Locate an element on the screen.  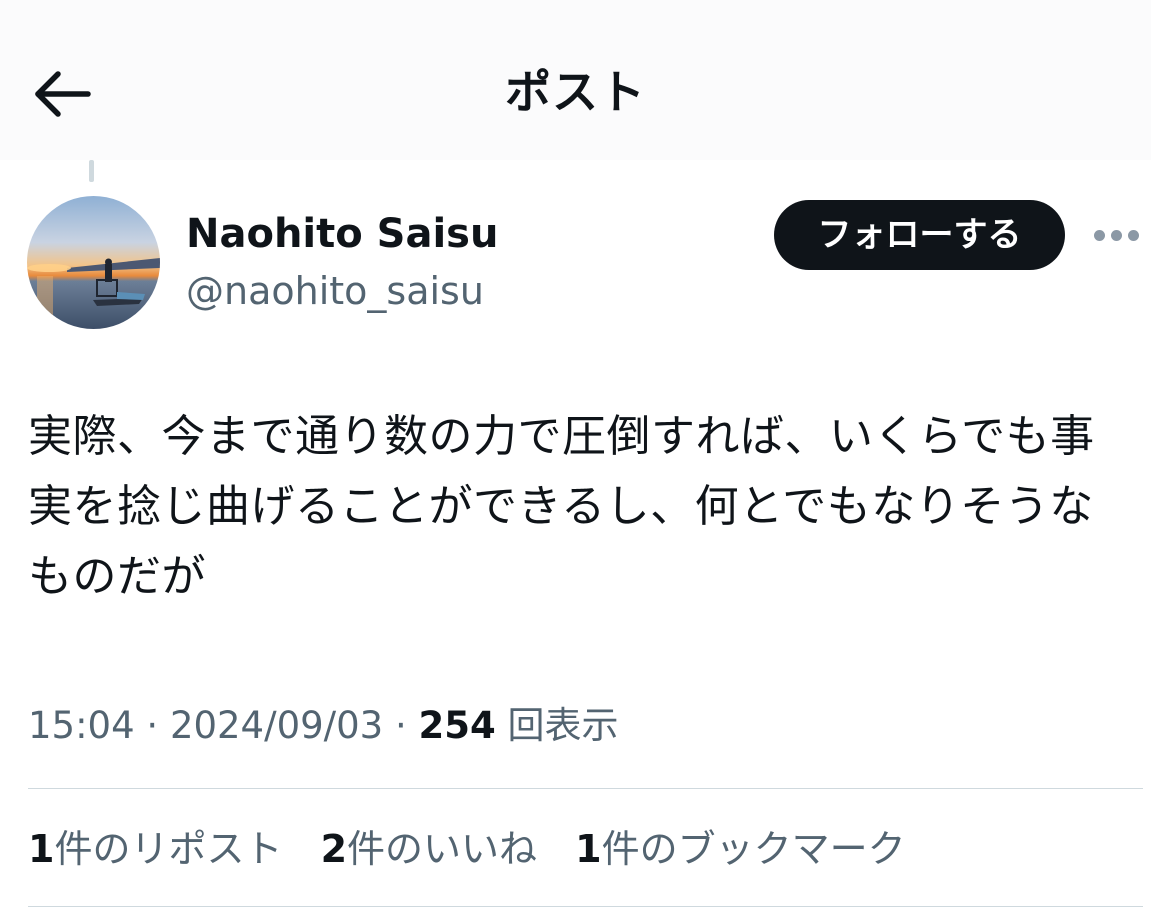
more-options-button is located at coordinates (1117, 236).